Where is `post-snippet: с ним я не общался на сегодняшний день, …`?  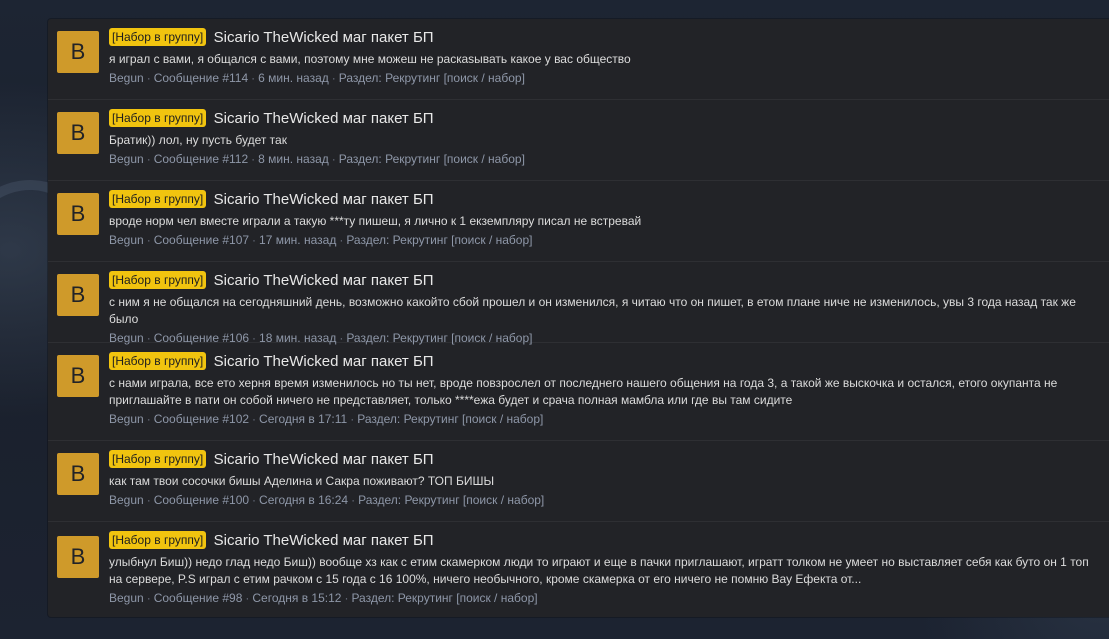 post-snippet: с ним я не общался на сегодняшний день, … is located at coordinates (605, 311).